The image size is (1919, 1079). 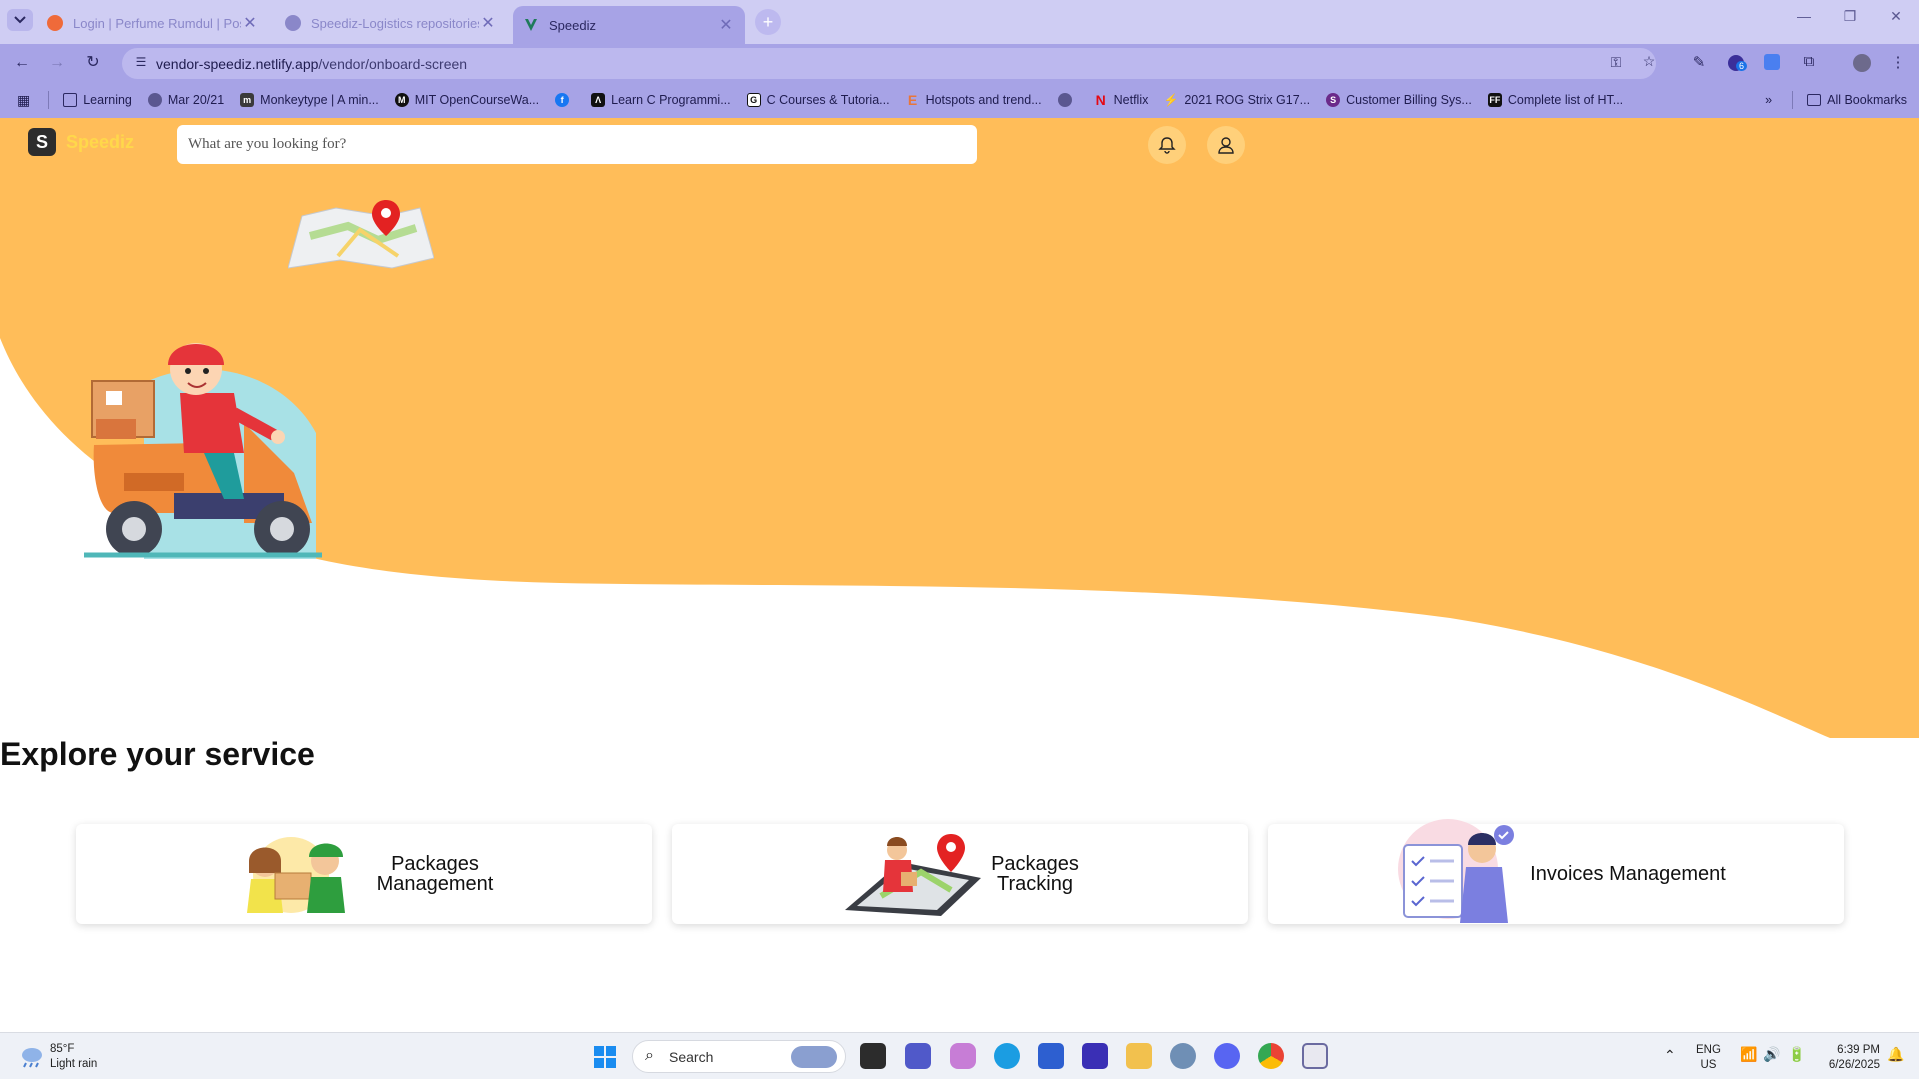 What do you see at coordinates (1670, 1055) in the screenshot?
I see `show-hidden-icons-chevron-icon: ⌃` at bounding box center [1670, 1055].